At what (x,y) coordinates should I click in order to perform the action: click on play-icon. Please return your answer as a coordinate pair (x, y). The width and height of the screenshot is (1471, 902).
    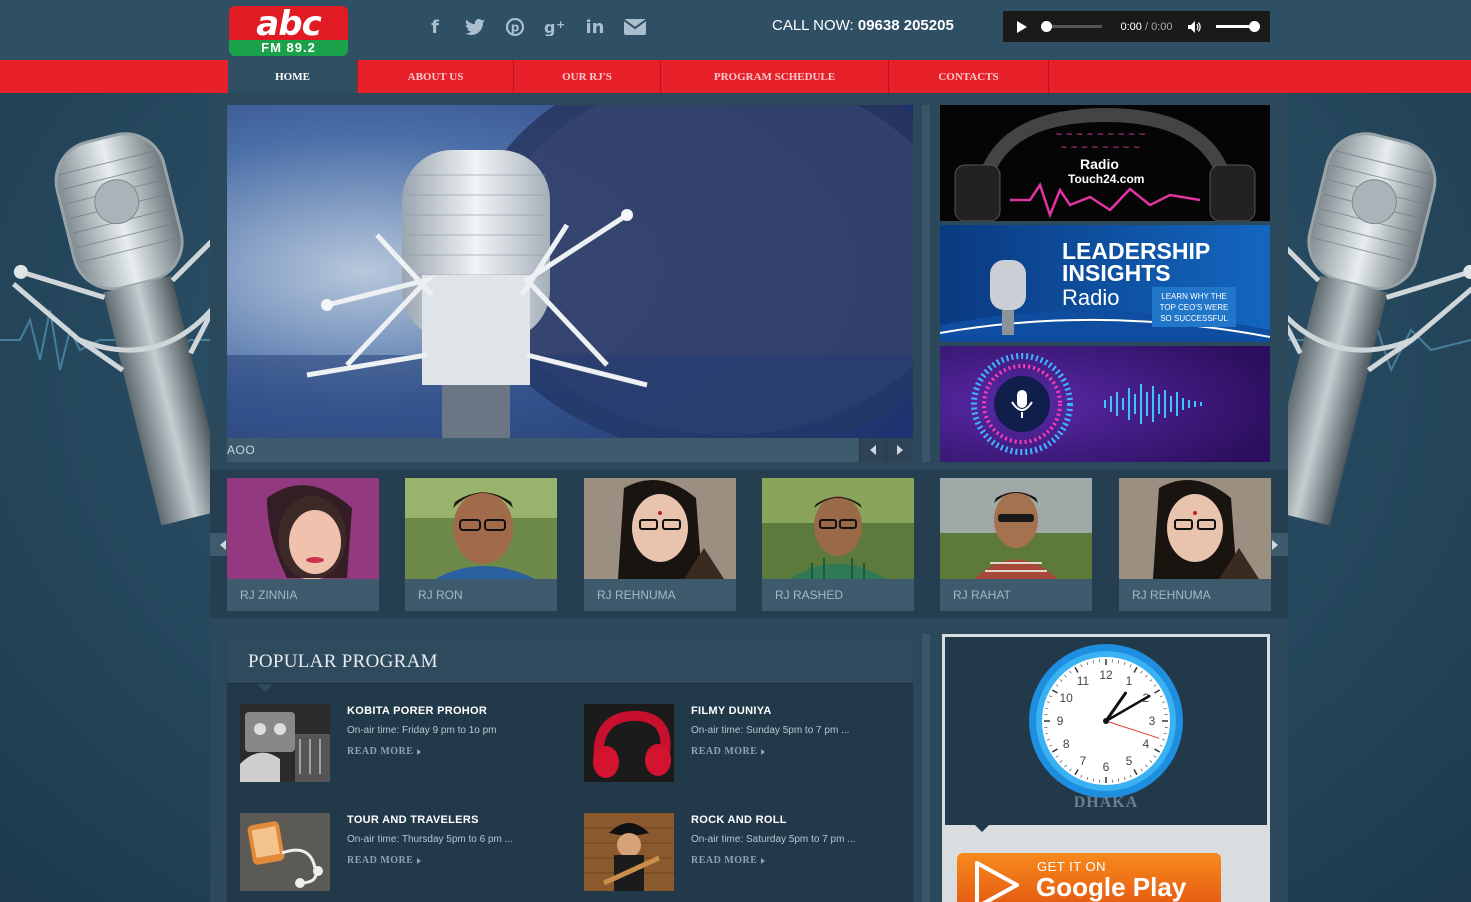
    Looking at the image, I should click on (1022, 26).